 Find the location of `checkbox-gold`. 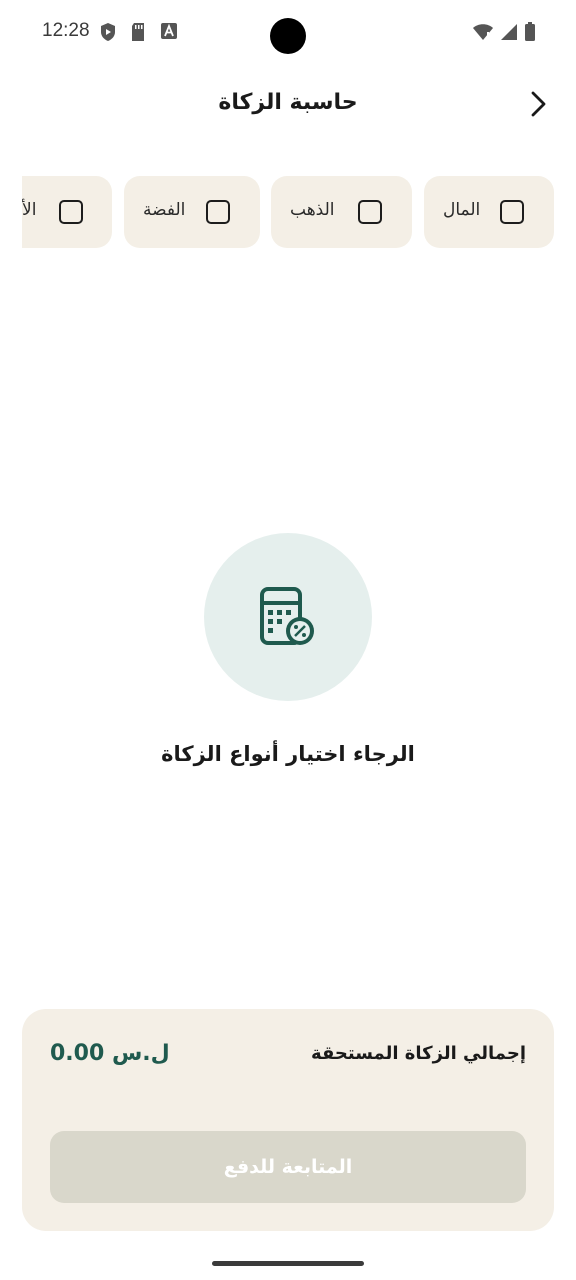

checkbox-gold is located at coordinates (370, 212).